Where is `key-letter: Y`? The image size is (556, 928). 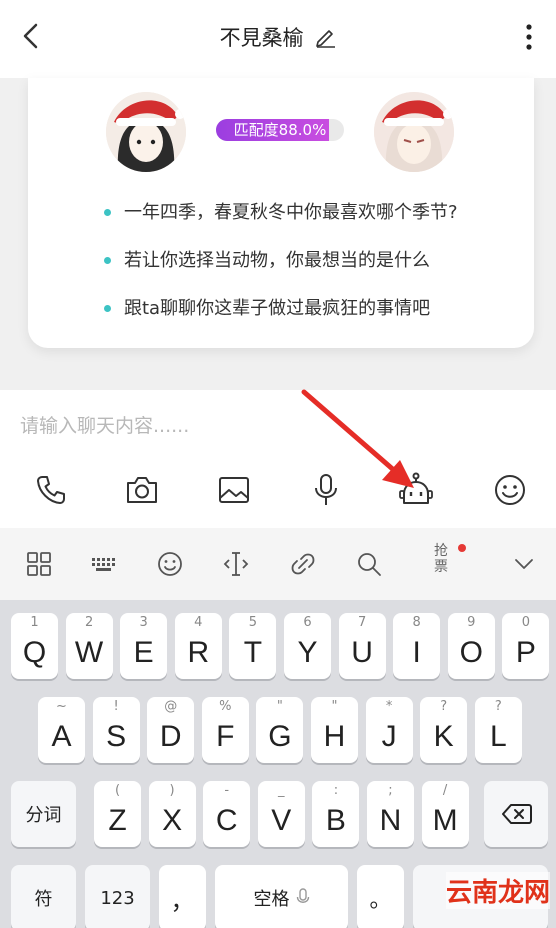 key-letter: Y is located at coordinates (307, 652).